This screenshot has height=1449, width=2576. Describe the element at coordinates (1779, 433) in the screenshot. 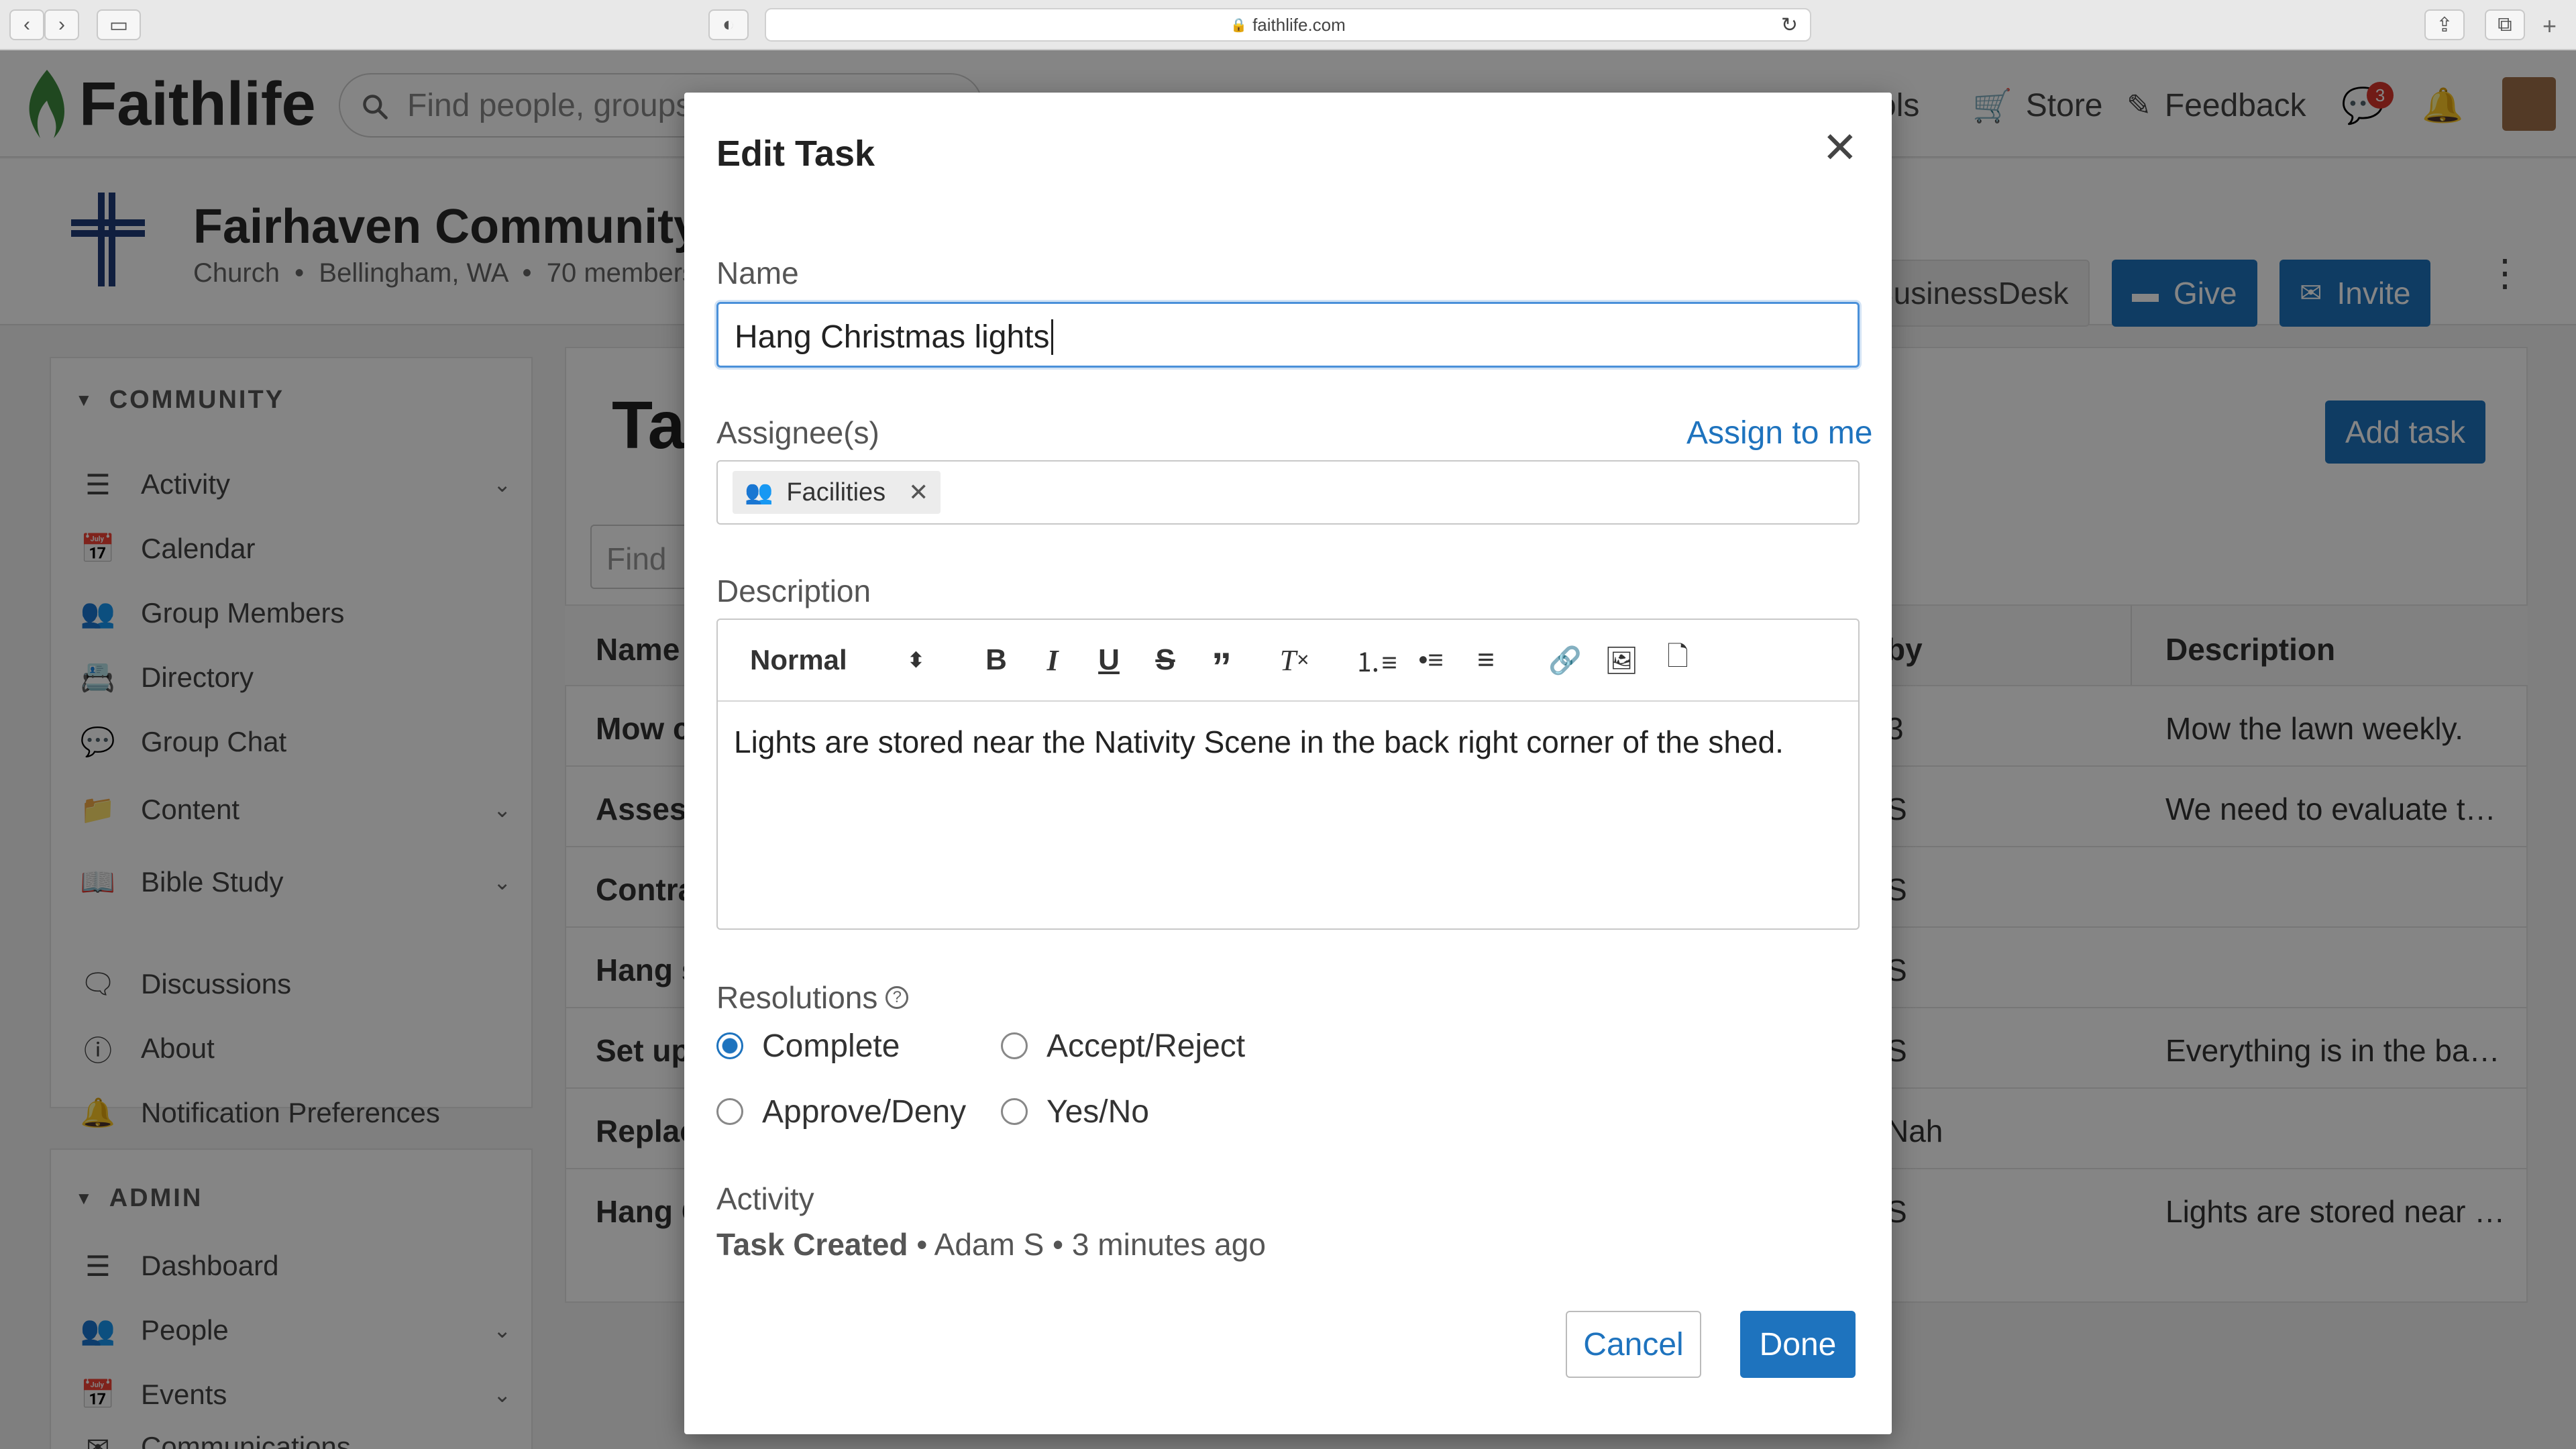

I see `assign-to-me-link: Assign to me` at that location.